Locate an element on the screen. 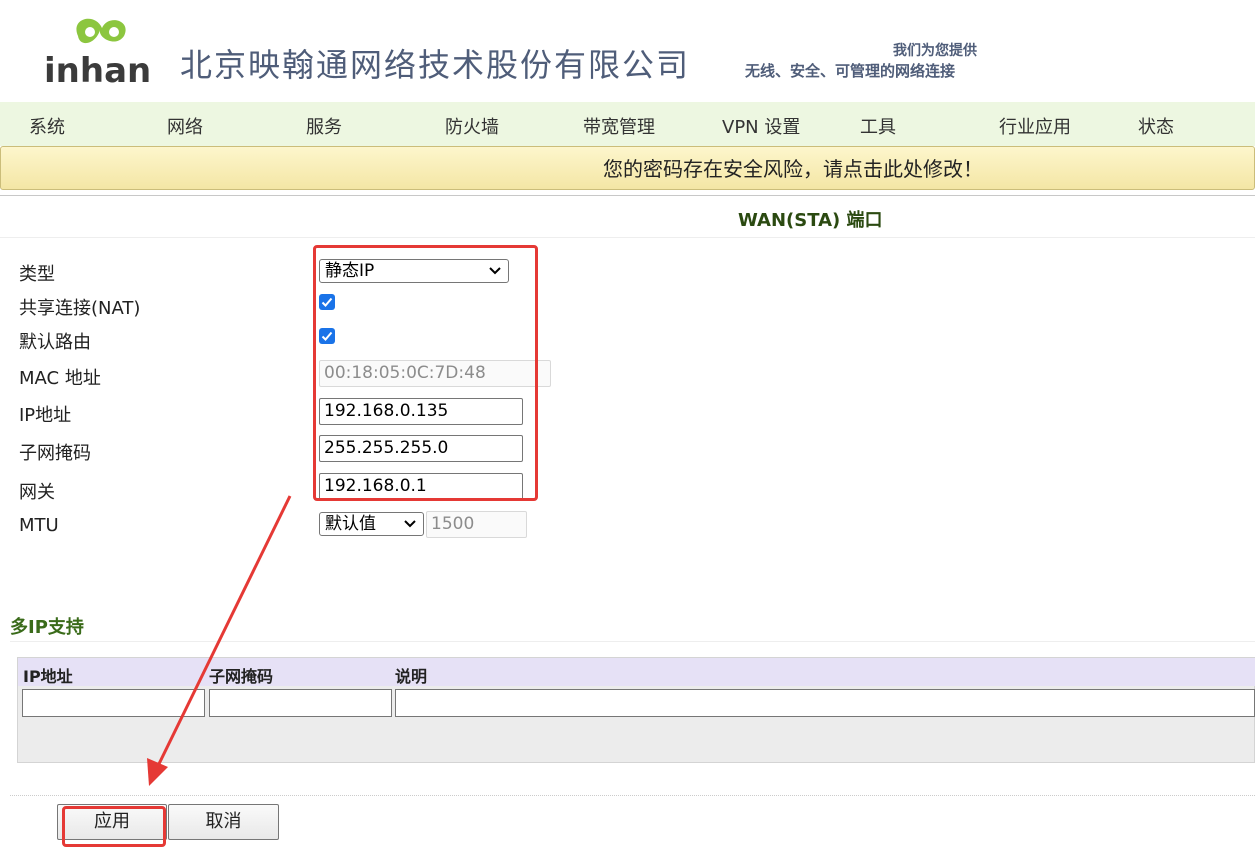 The image size is (1255, 853). slogan-line-2: 无线、安全、可管理的网络连接 is located at coordinates (850, 71).